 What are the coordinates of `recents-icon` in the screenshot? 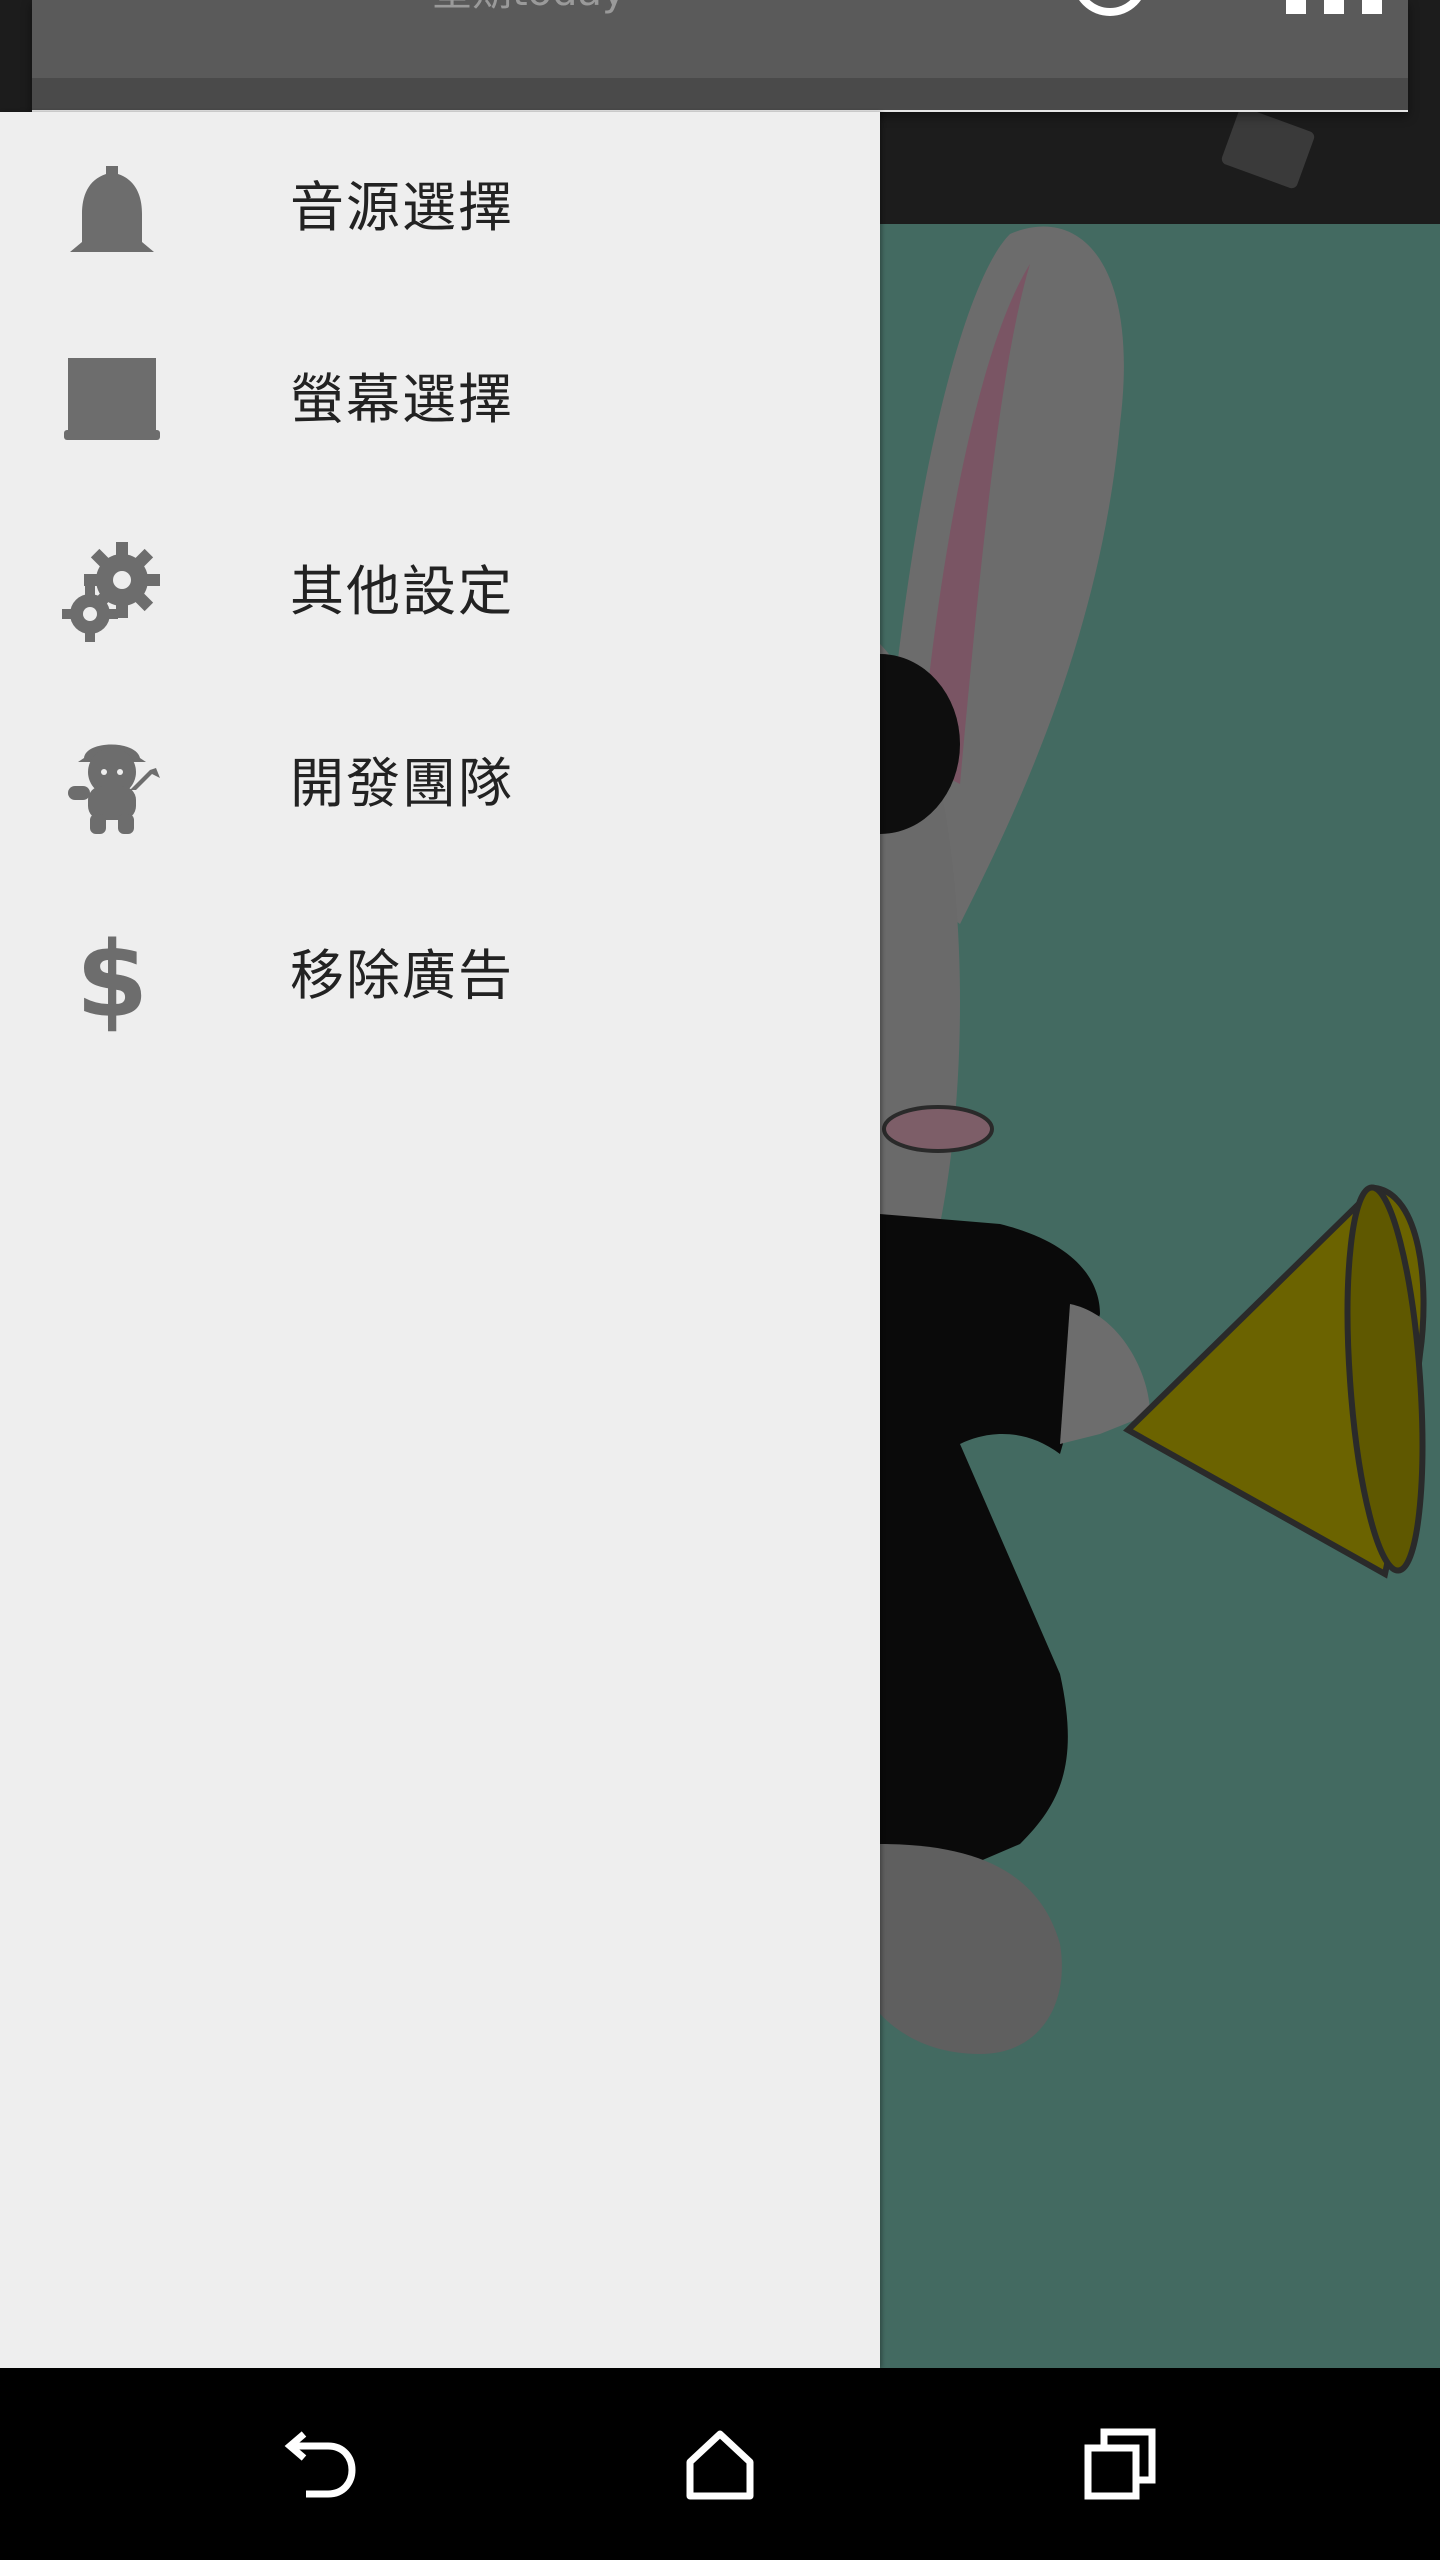 It's located at (1120, 2464).